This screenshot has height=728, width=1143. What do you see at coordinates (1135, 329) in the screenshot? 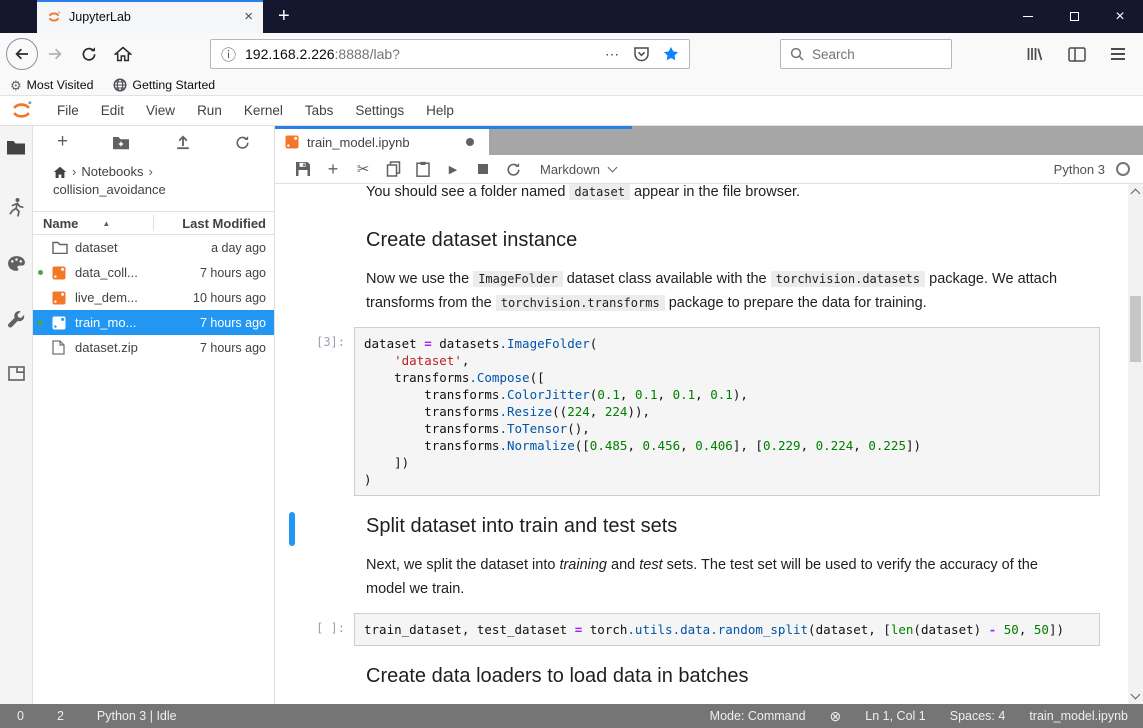
I see `scrollbar-thumb` at bounding box center [1135, 329].